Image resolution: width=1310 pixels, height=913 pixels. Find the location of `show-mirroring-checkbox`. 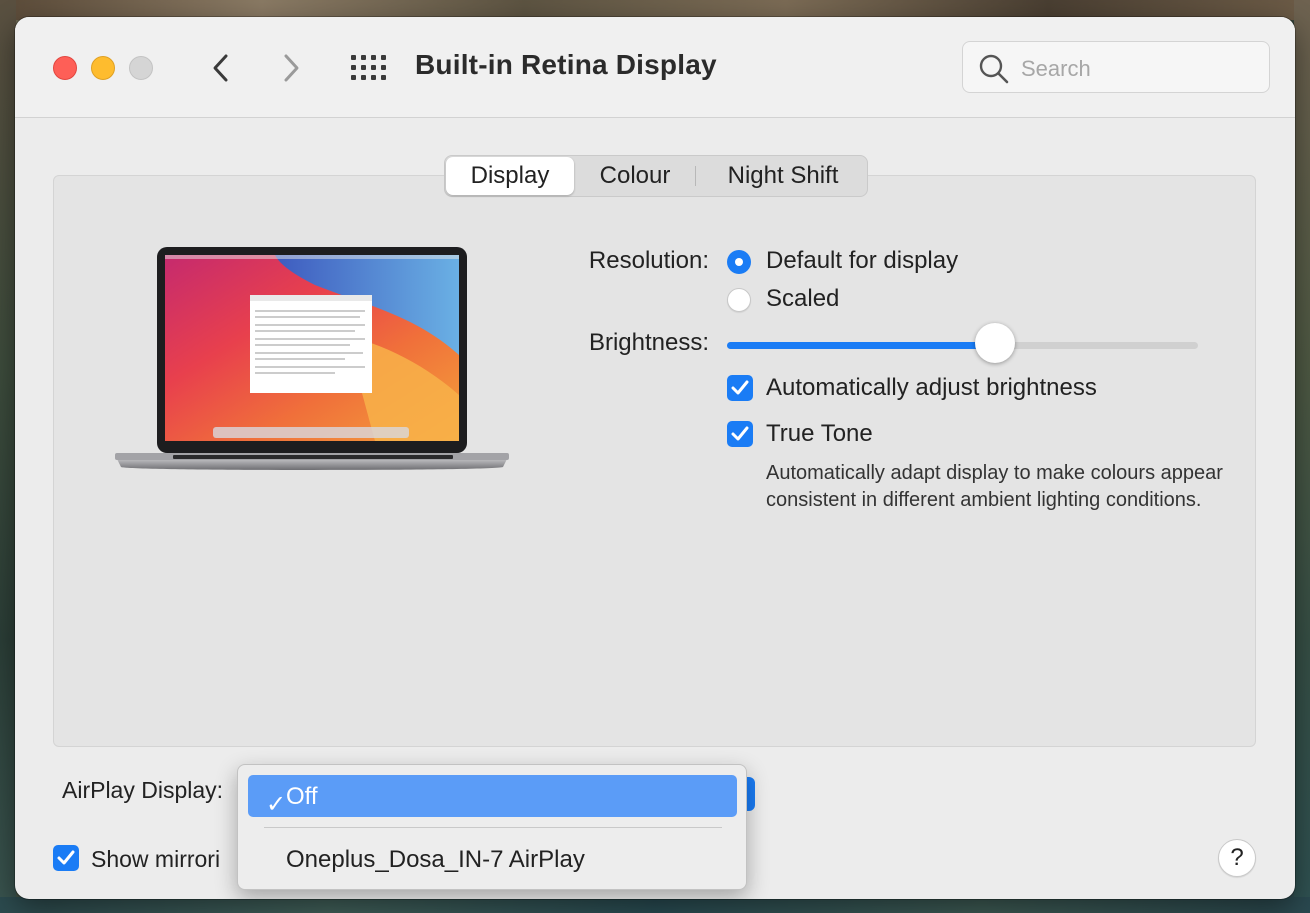

show-mirroring-checkbox is located at coordinates (66, 858).